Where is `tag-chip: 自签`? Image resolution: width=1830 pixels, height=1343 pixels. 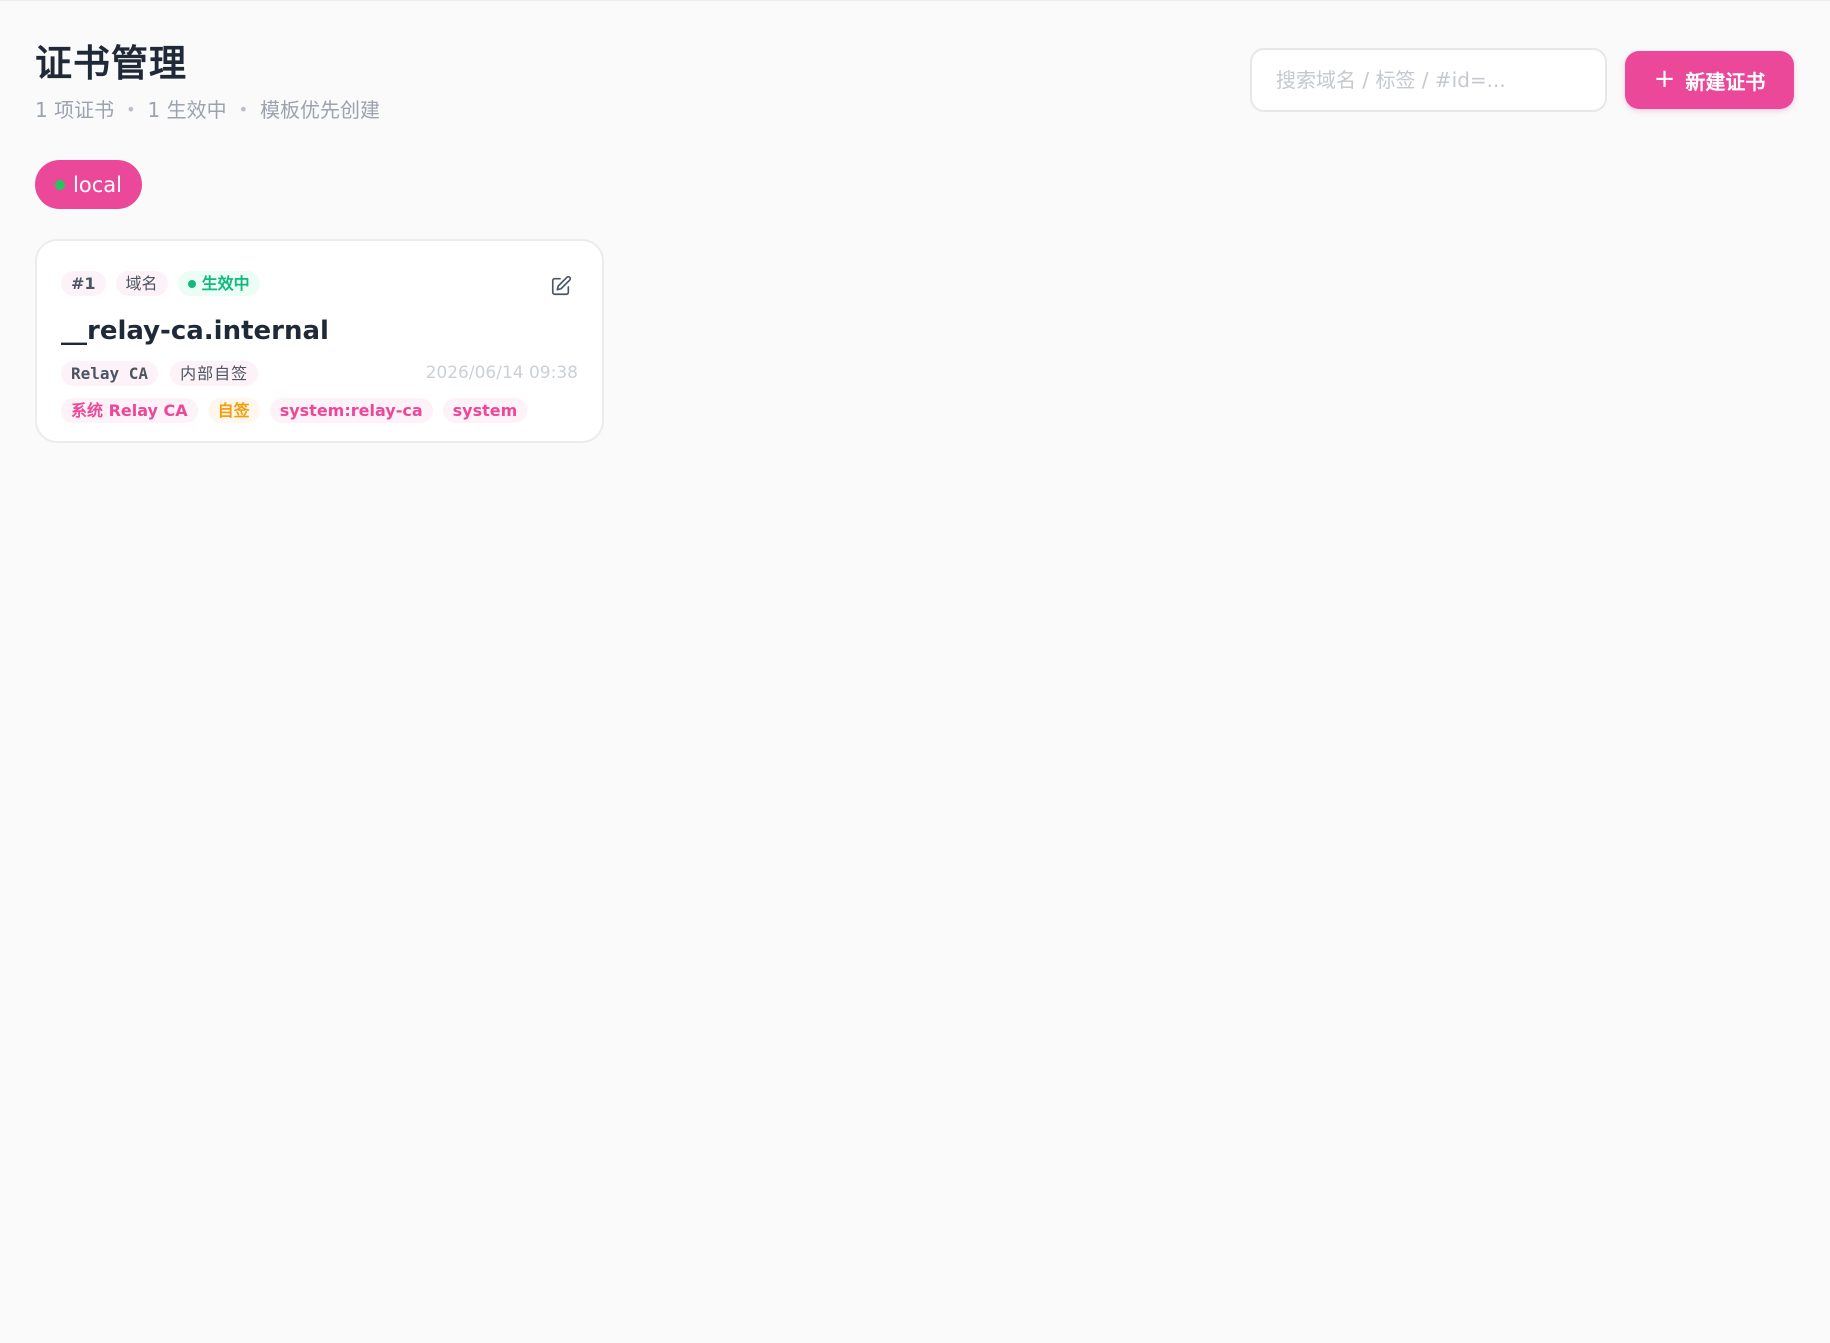
tag-chip: 自签 is located at coordinates (233, 410).